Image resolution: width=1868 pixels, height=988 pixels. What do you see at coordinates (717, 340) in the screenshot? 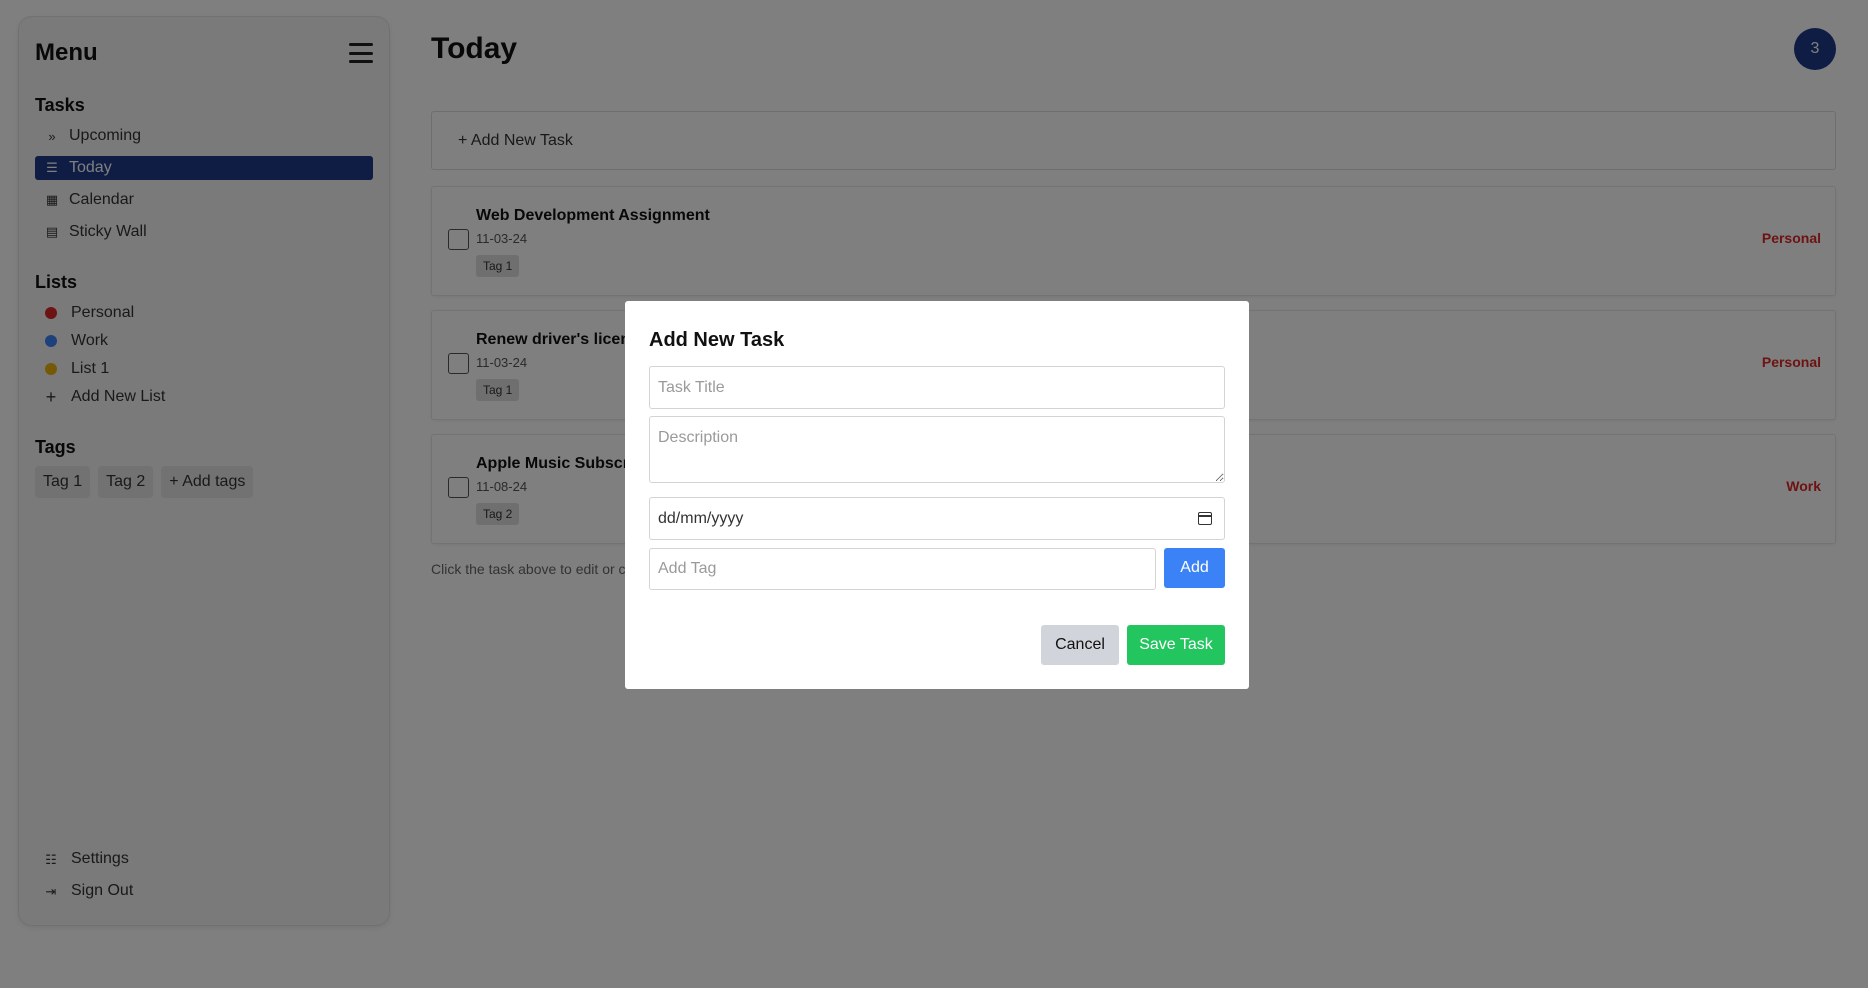
I see `modal-title: Add New Task` at bounding box center [717, 340].